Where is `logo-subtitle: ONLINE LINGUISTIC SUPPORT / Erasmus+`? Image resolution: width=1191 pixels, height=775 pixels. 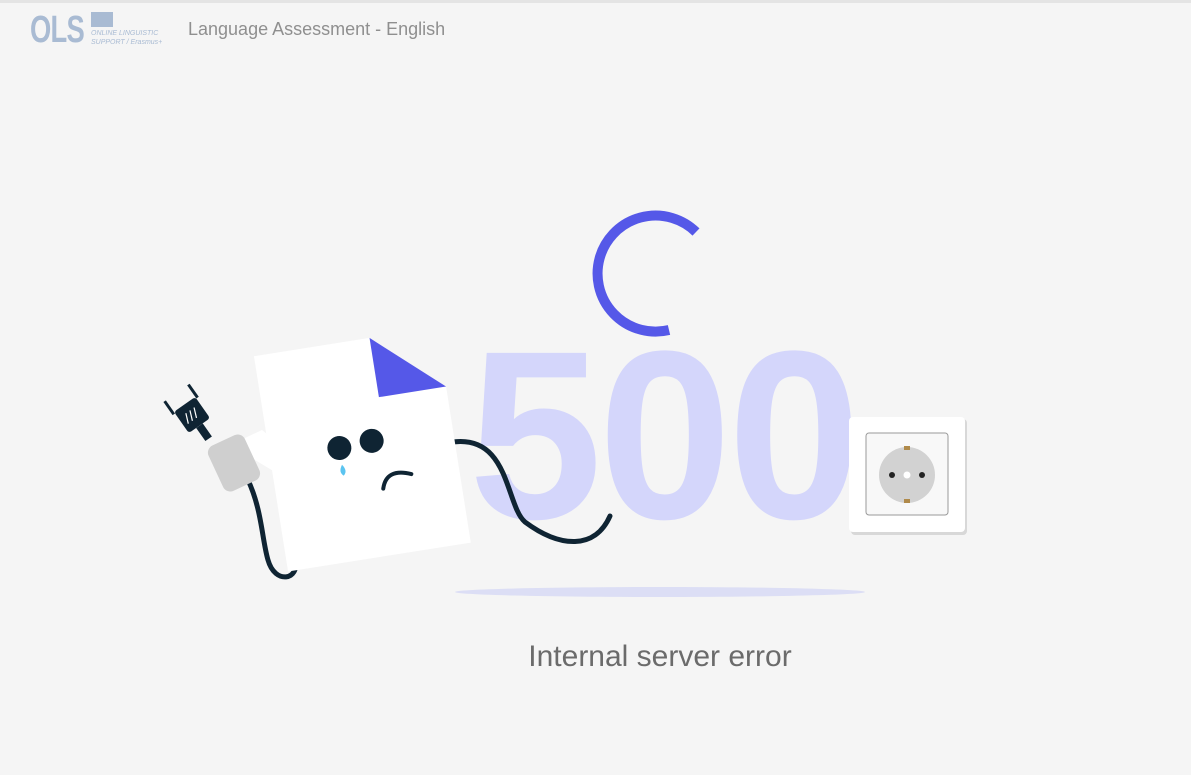 logo-subtitle: ONLINE LINGUISTIC SUPPORT / Erasmus+ is located at coordinates (126, 38).